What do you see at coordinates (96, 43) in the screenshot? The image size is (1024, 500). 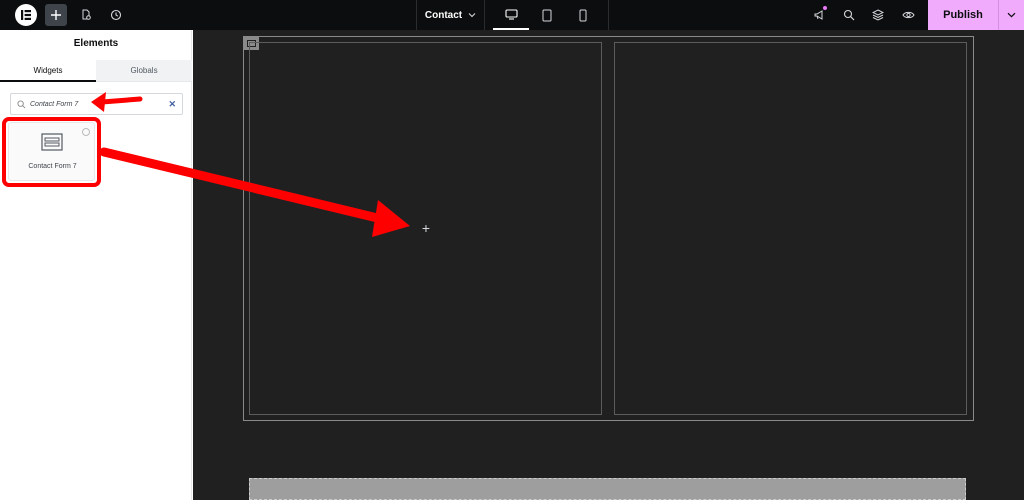 I see `panel-title: Elements` at bounding box center [96, 43].